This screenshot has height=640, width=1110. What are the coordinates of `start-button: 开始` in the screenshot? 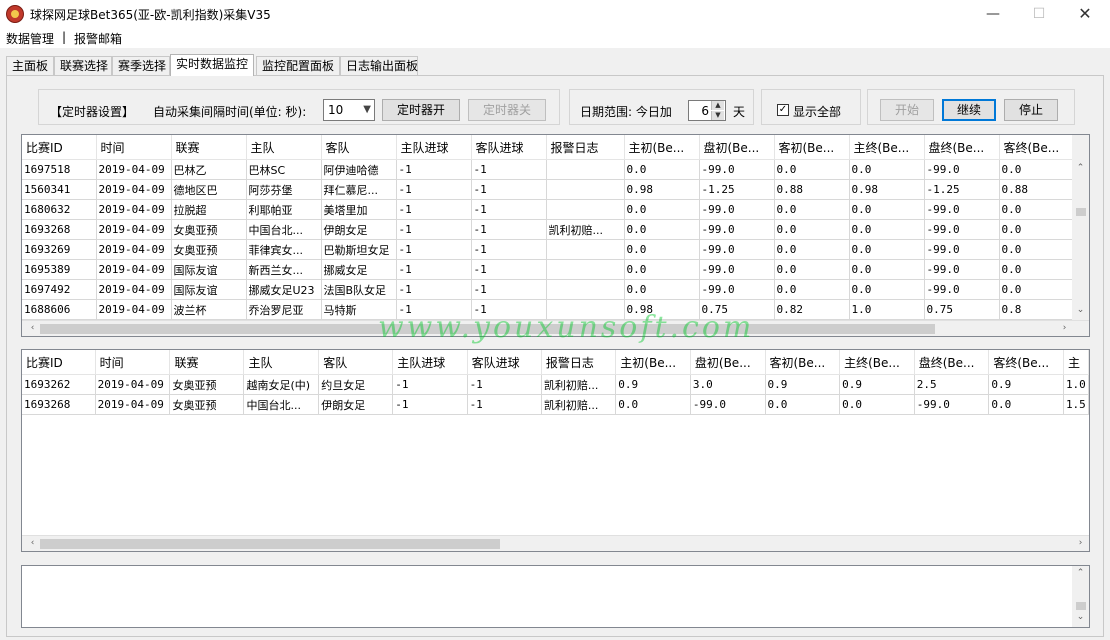 It's located at (907, 110).